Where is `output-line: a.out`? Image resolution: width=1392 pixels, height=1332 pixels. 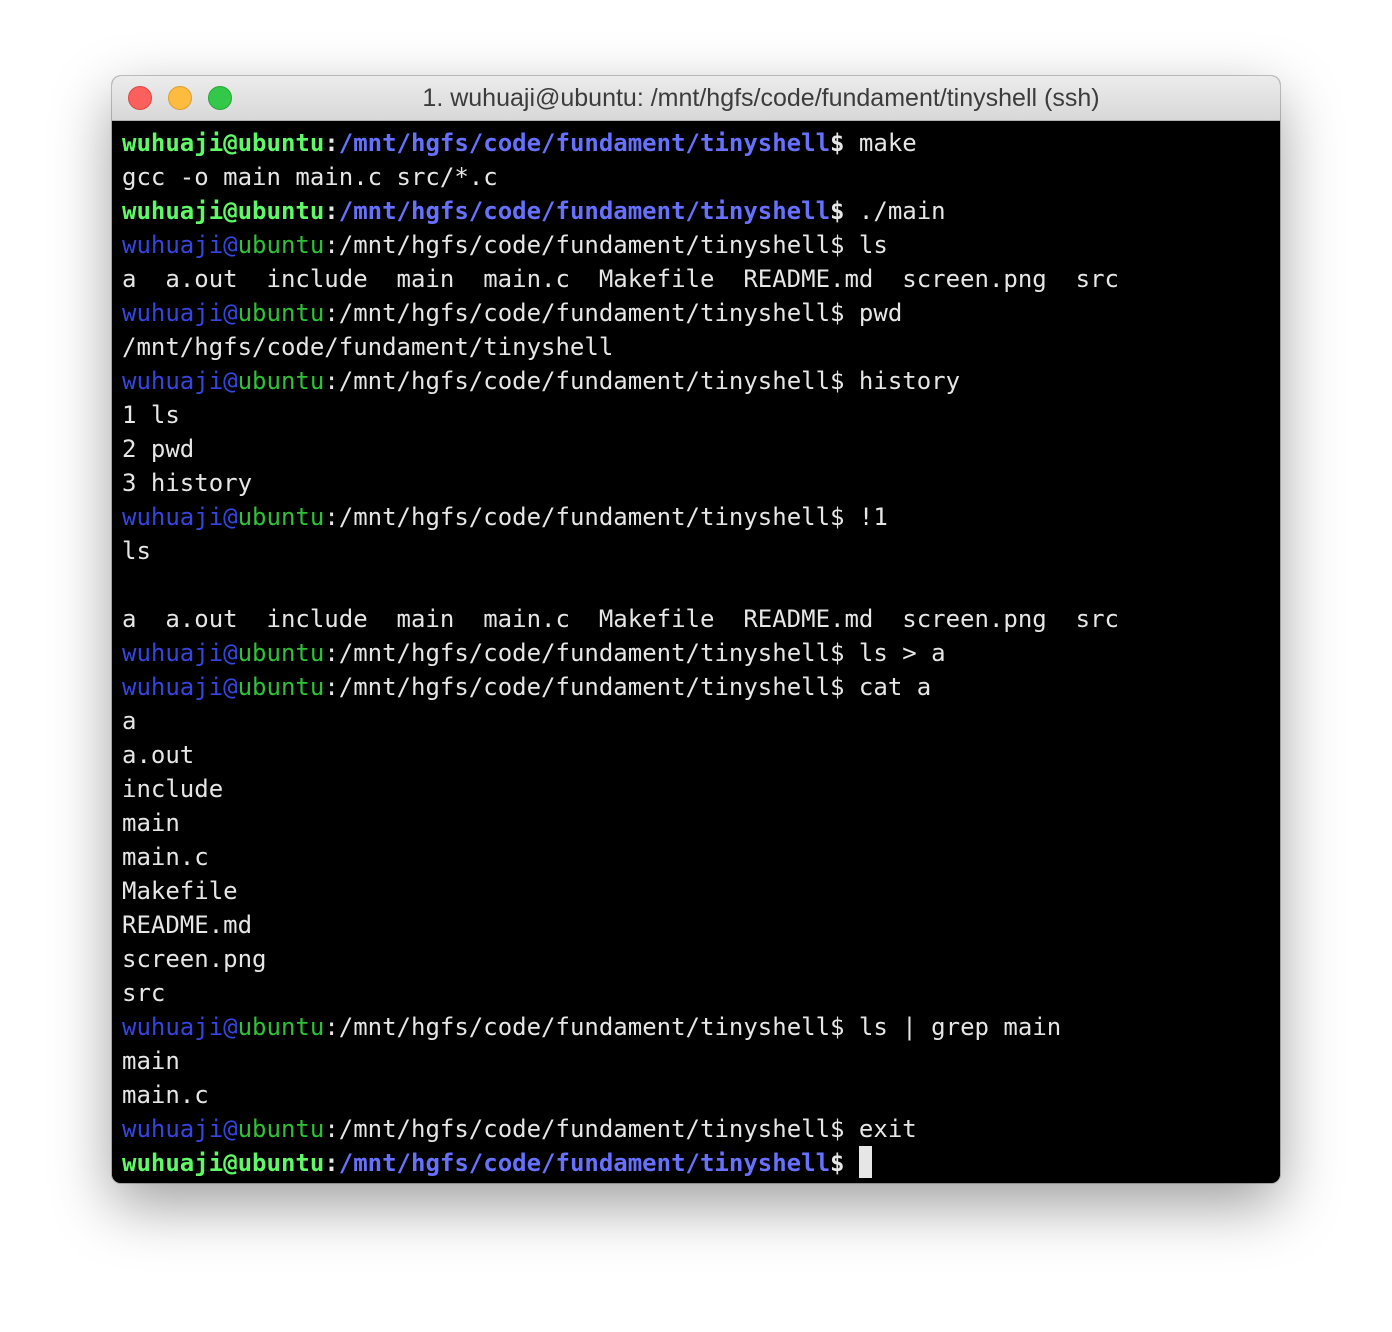
output-line: a.out is located at coordinates (701, 755).